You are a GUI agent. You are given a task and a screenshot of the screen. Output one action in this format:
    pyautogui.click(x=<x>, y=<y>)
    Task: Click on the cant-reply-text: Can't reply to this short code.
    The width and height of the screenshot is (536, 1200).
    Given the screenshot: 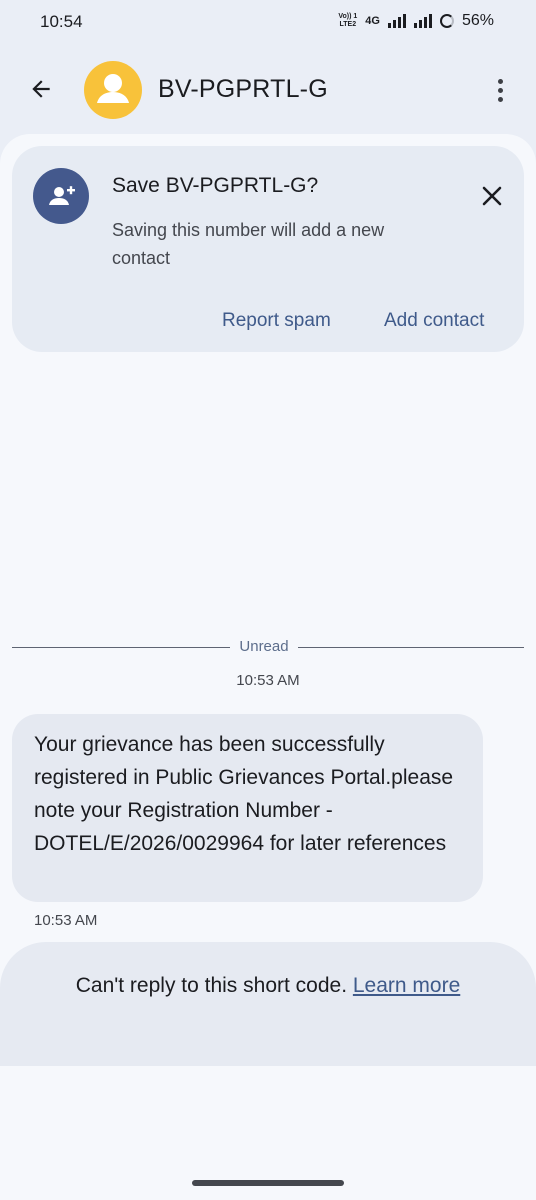 What is the action you would take?
    pyautogui.click(x=211, y=985)
    